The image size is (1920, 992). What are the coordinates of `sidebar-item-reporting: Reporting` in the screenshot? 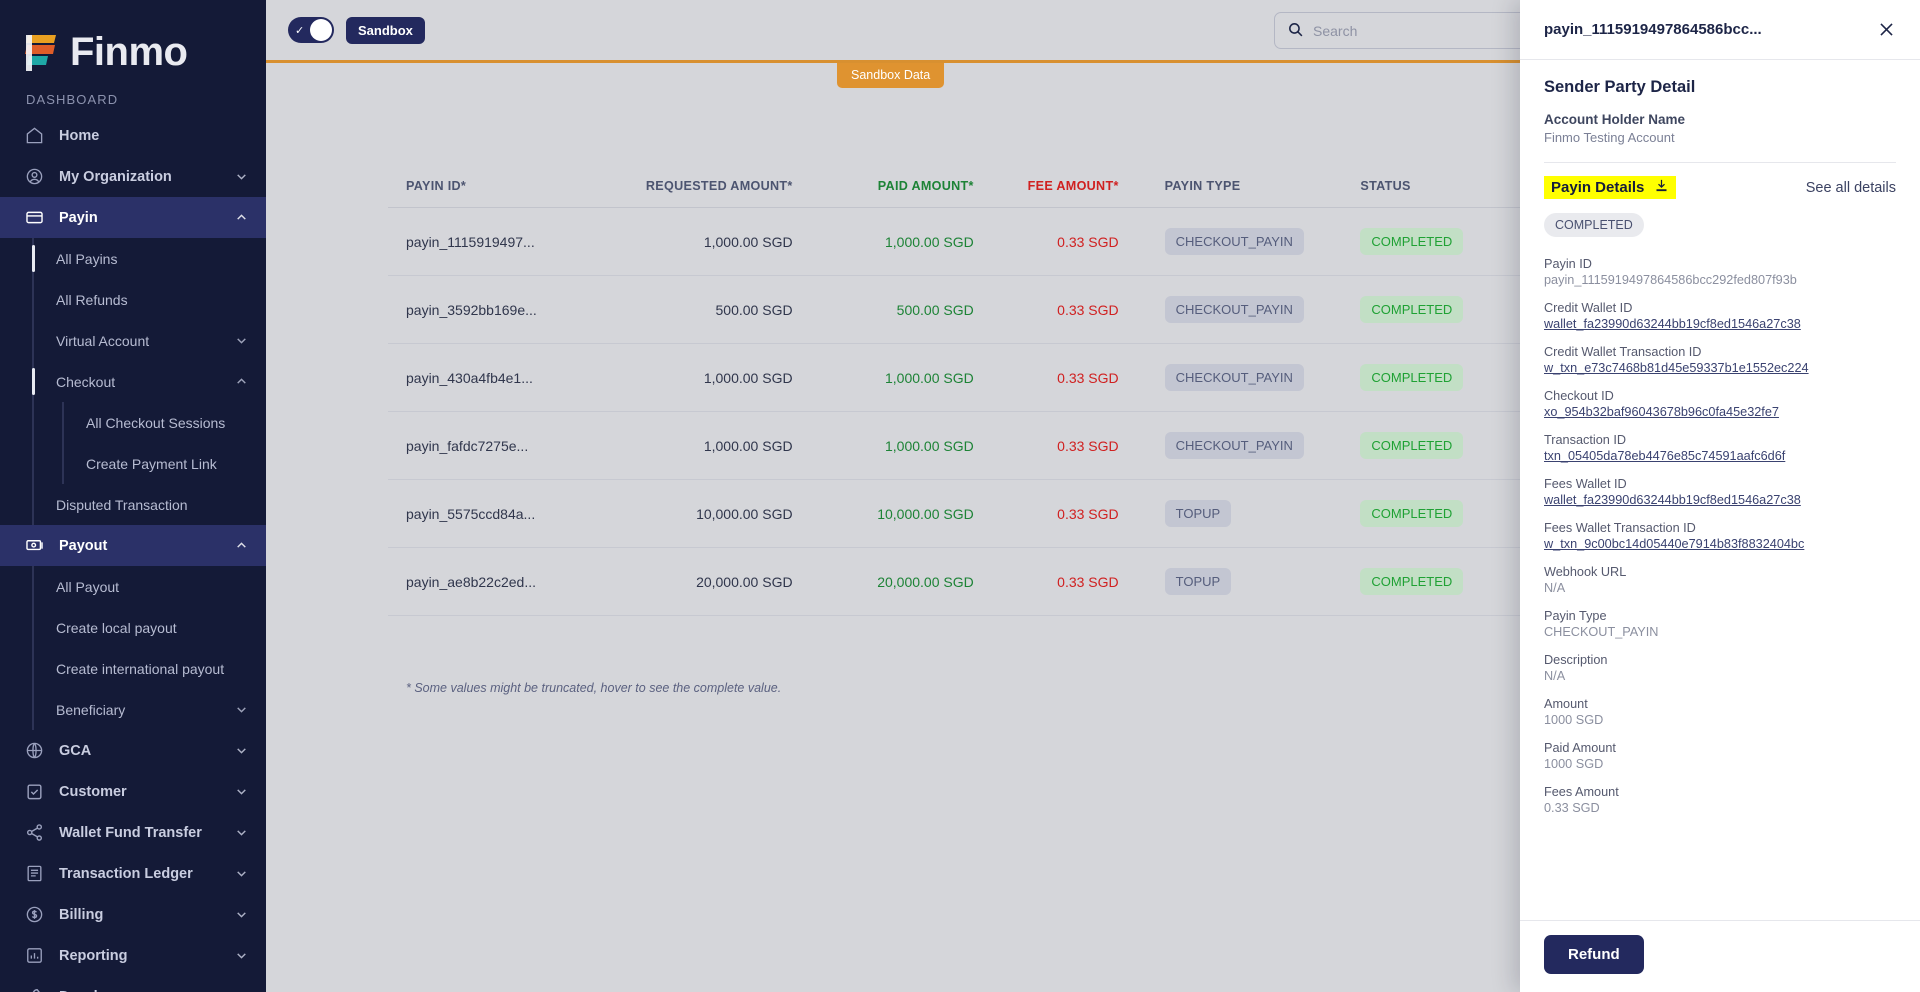 It's located at (133, 955).